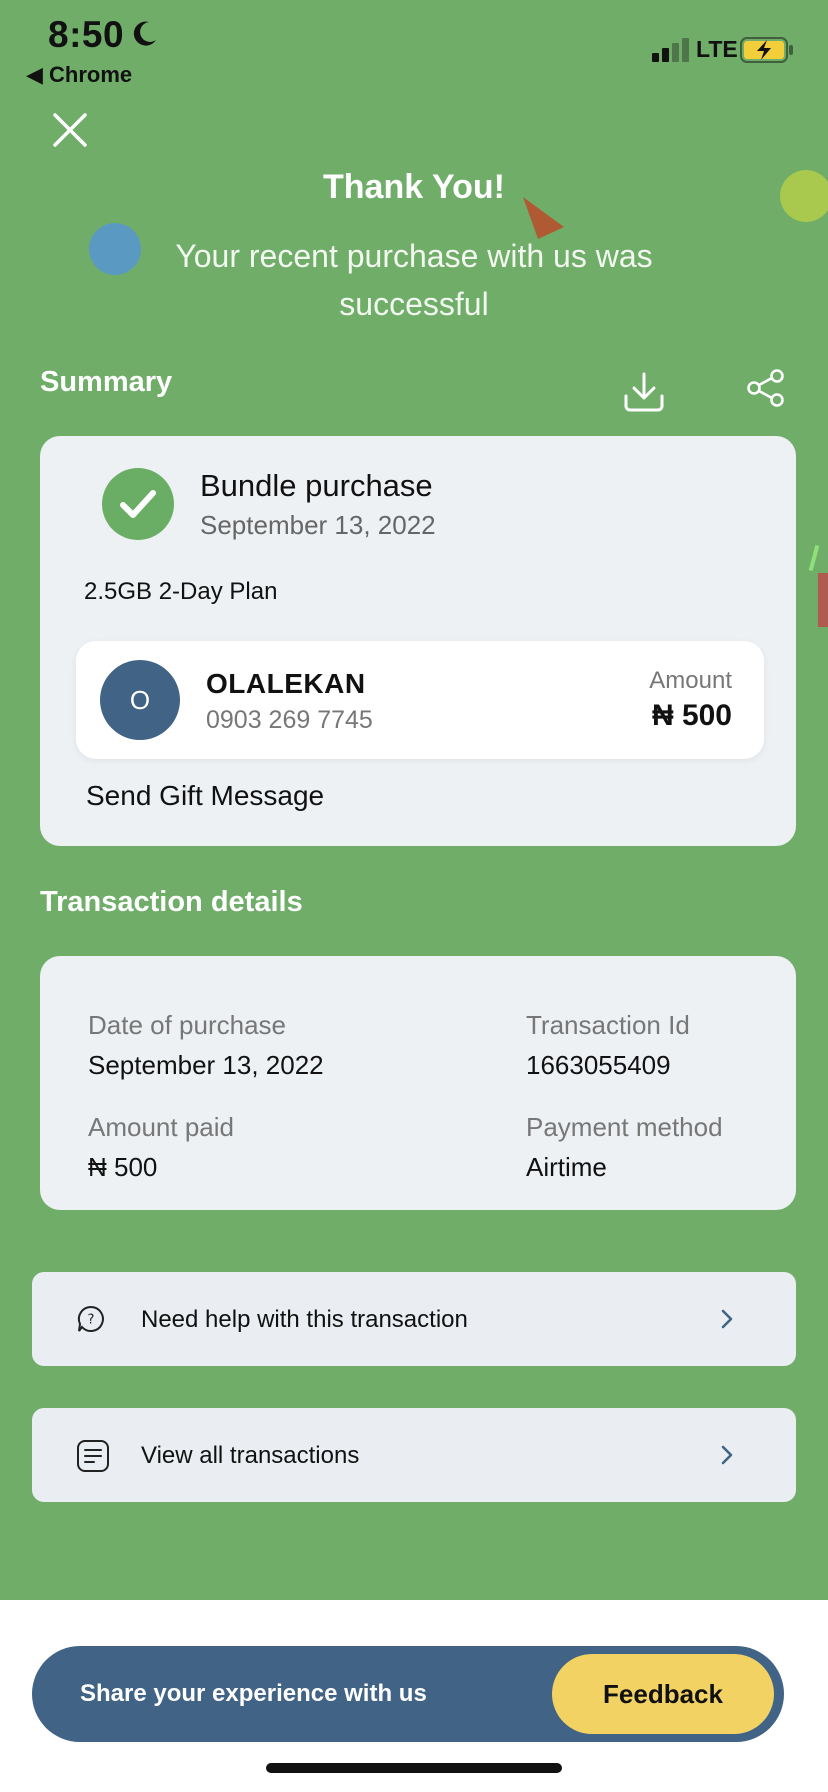 This screenshot has width=828, height=1792. What do you see at coordinates (766, 50) in the screenshot?
I see `battery-charging-icon` at bounding box center [766, 50].